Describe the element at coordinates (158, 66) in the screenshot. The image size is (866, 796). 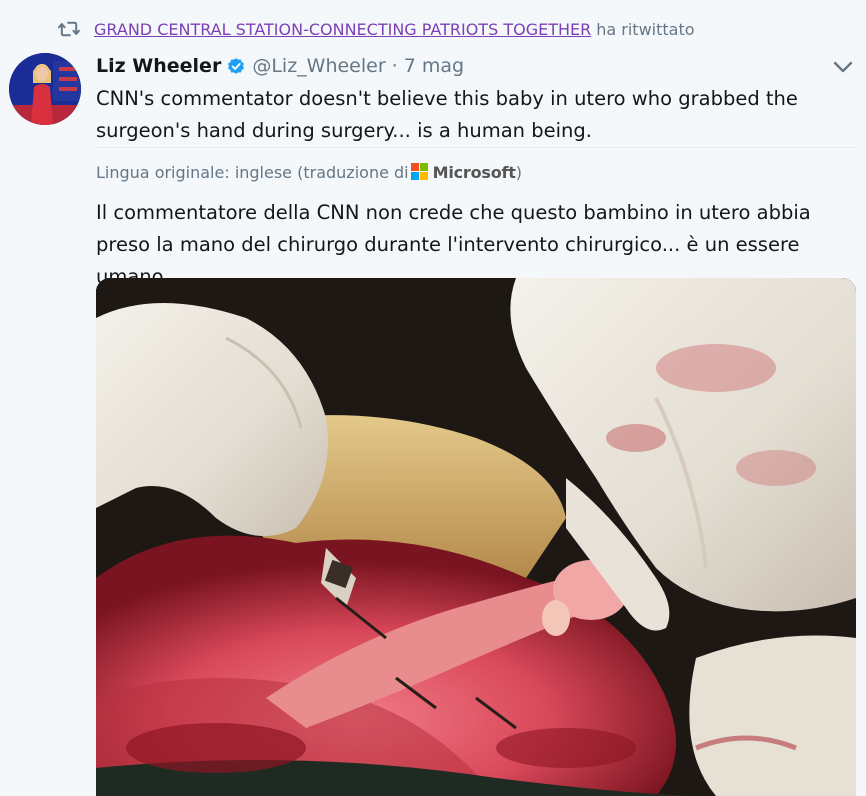
I see `author-display-name: Liz Wheeler` at that location.